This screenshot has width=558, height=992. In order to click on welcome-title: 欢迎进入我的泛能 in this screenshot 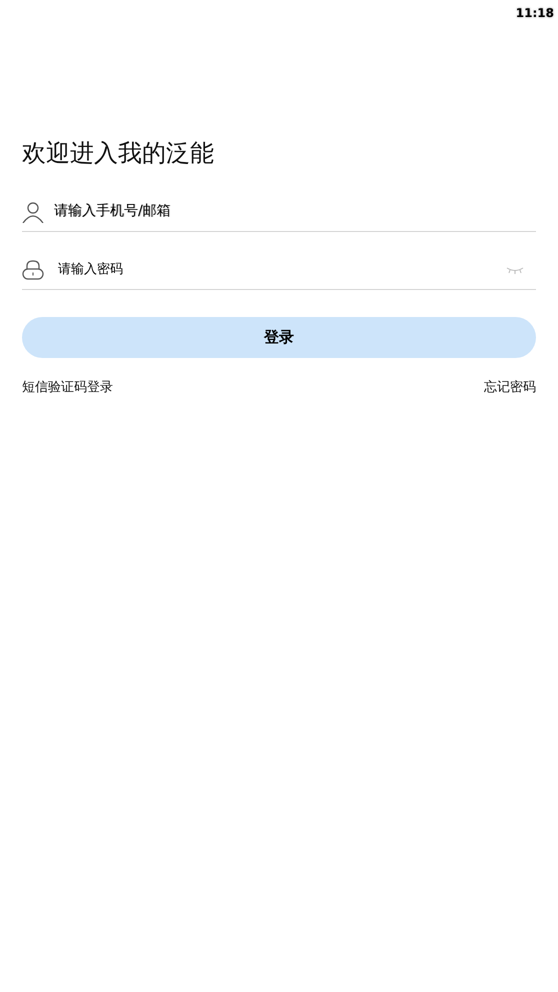, I will do `click(118, 153)`.